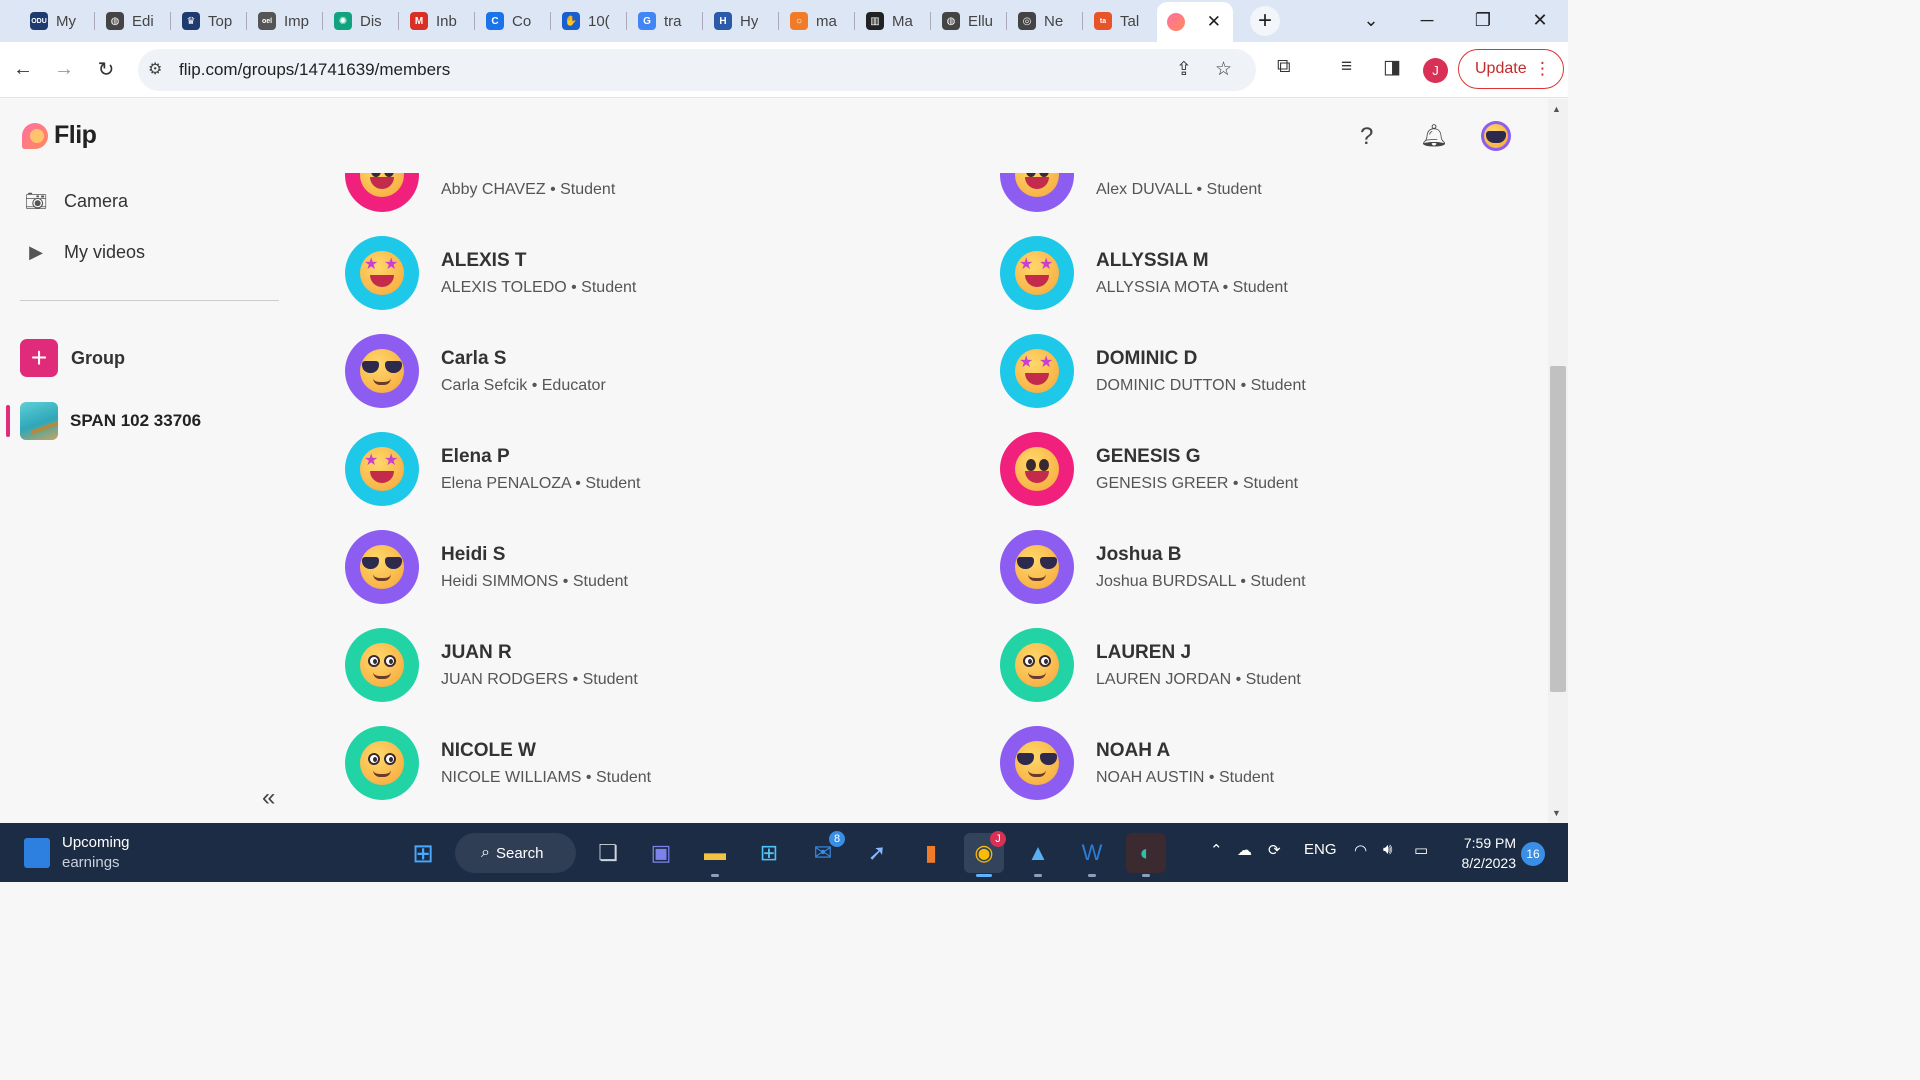 This screenshot has height=1080, width=1920. Describe the element at coordinates (816, 21) in the screenshot. I see `tab-10: ○ ma` at that location.